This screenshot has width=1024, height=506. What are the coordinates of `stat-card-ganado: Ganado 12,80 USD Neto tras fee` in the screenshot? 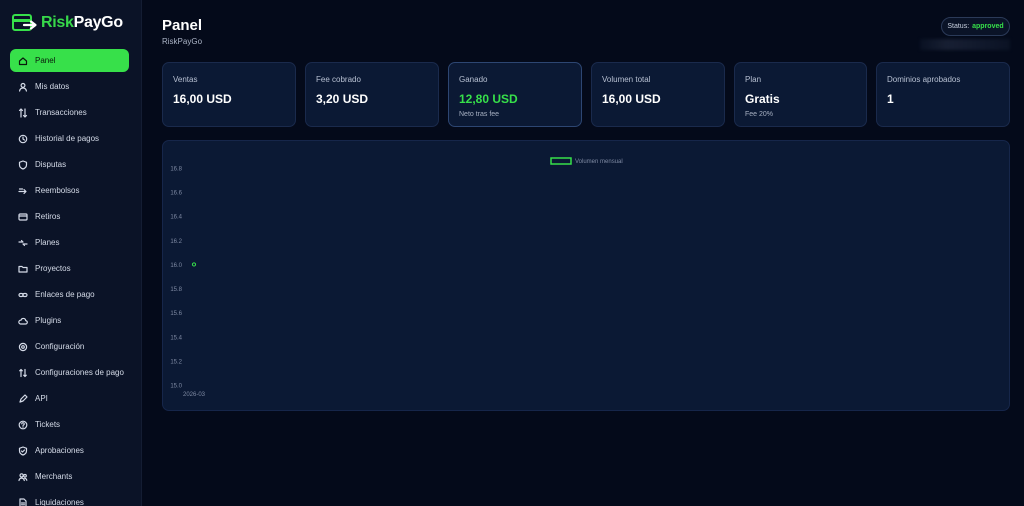 It's located at (515, 94).